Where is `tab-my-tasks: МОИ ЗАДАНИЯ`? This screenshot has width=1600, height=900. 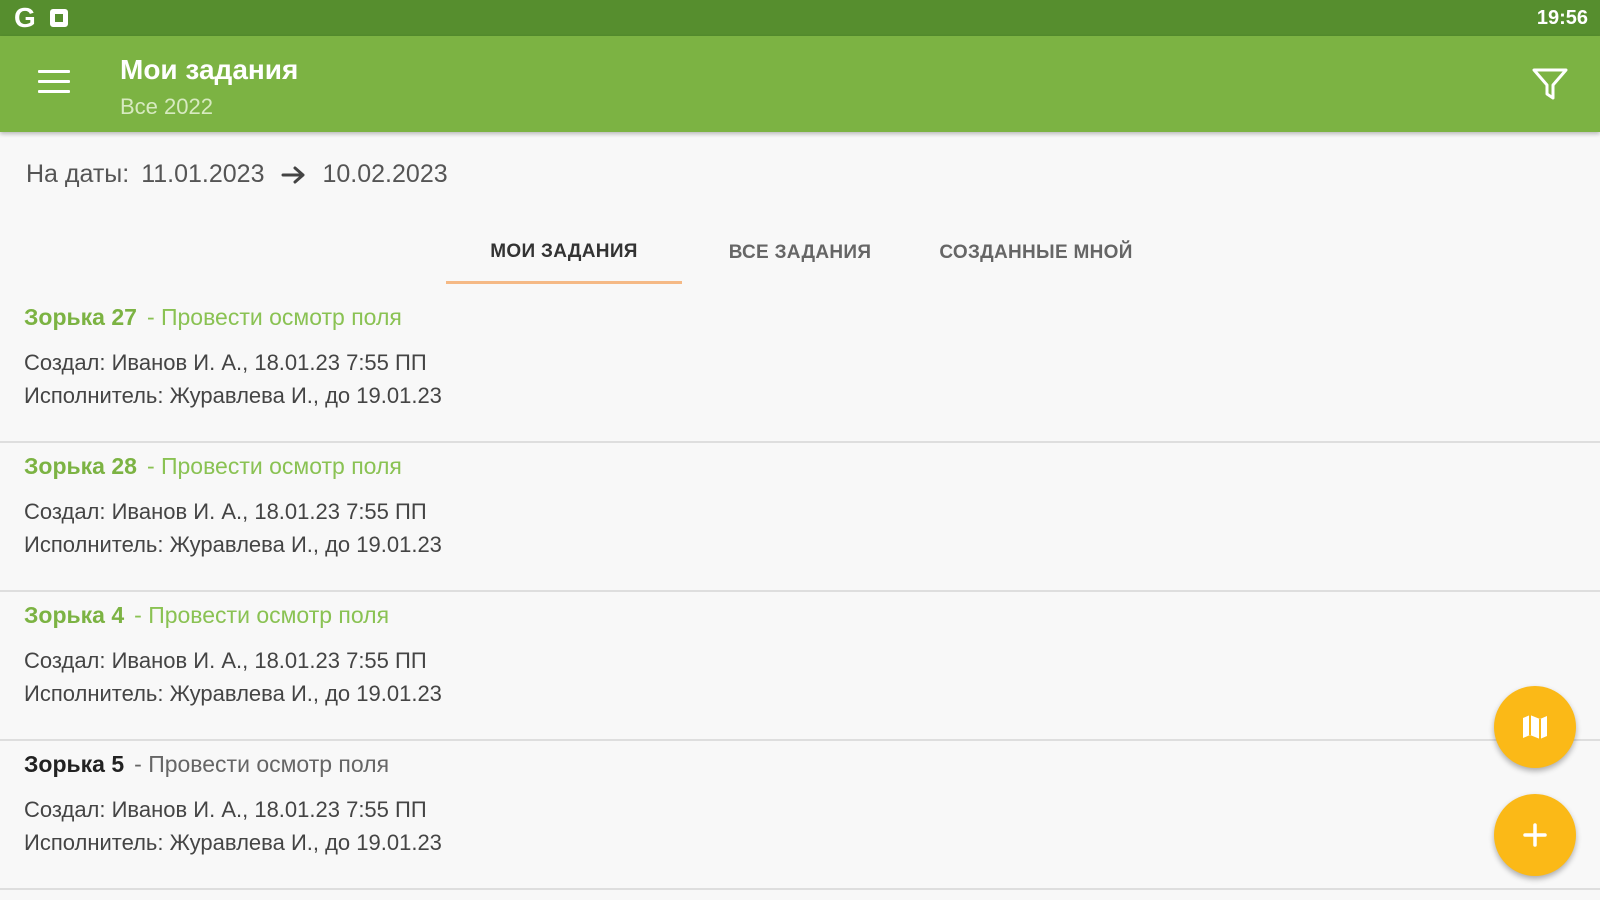
tab-my-tasks: МОИ ЗАДАНИЯ is located at coordinates (564, 253).